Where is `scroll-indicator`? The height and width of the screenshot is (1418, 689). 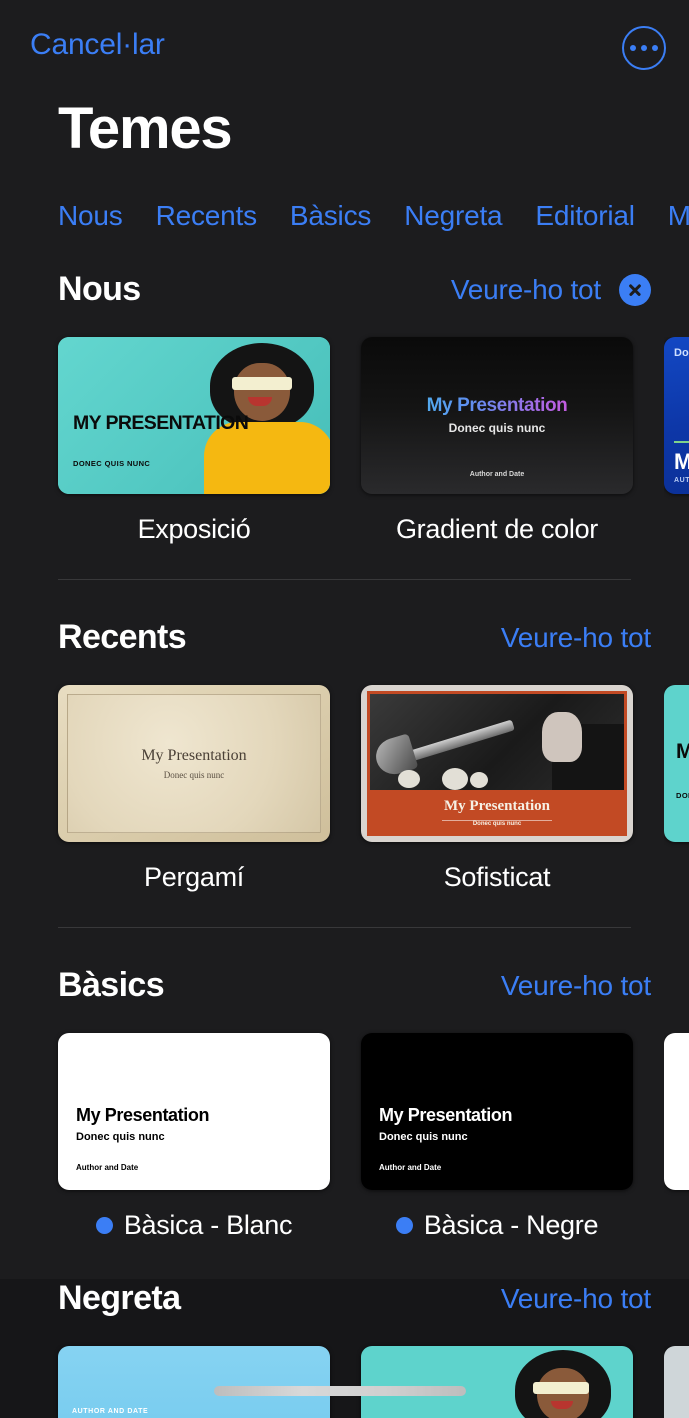
scroll-indicator is located at coordinates (340, 1391).